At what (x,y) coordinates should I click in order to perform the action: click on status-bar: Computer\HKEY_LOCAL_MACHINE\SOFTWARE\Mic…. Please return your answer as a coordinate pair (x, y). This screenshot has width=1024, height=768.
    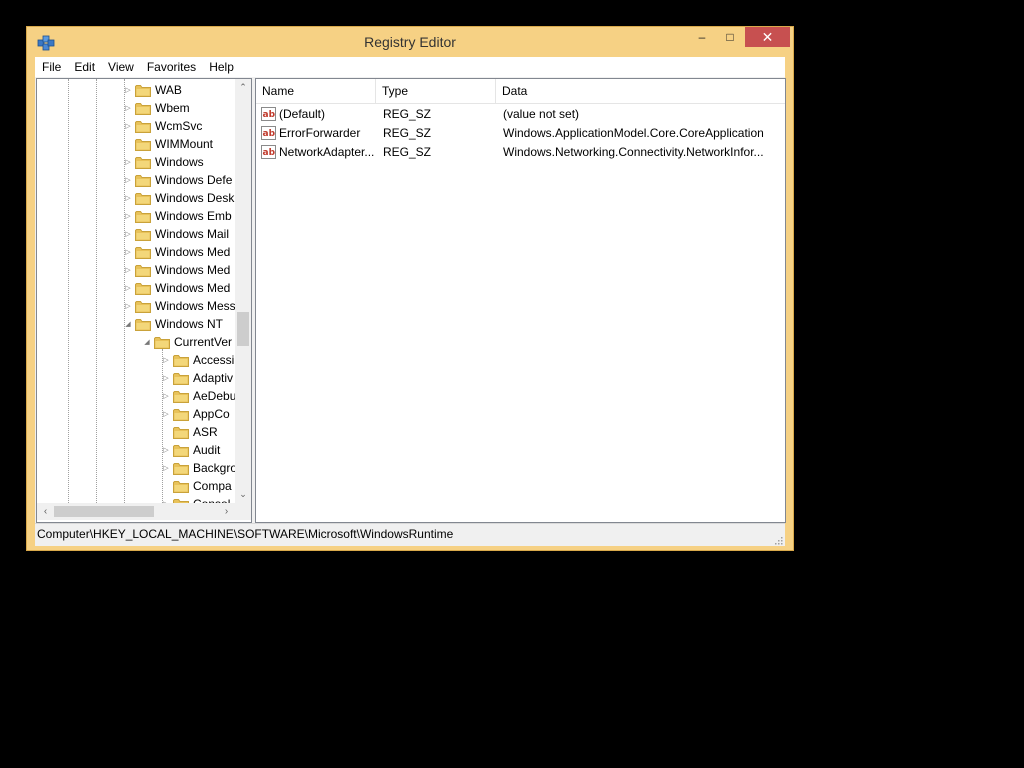
    Looking at the image, I should click on (410, 534).